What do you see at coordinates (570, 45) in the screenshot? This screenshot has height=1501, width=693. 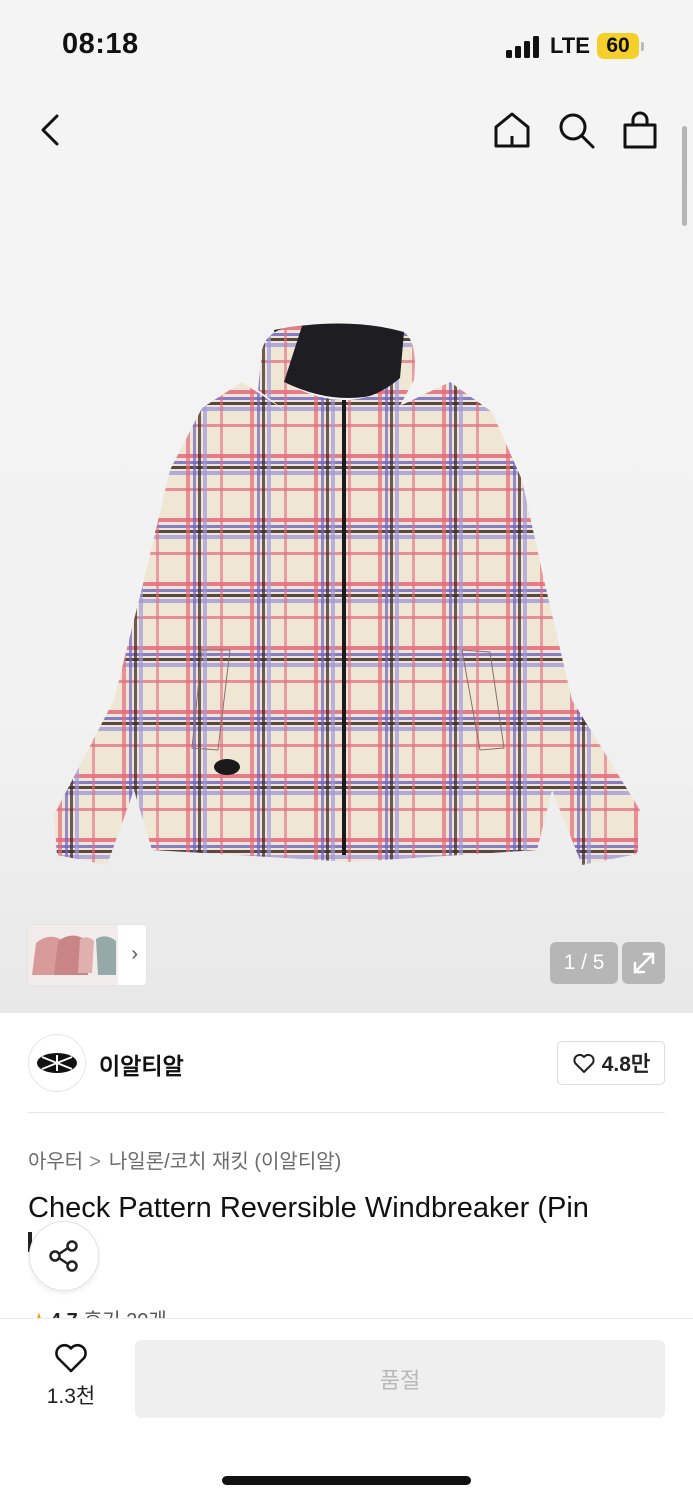 I see `network-label: LTE` at bounding box center [570, 45].